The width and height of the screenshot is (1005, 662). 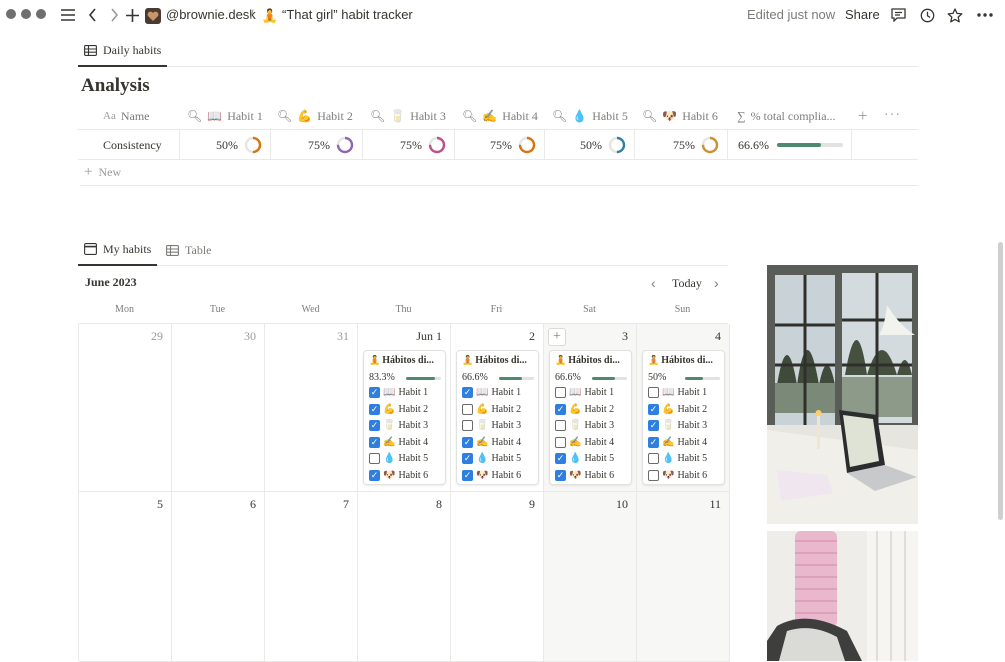 I want to click on today-button: Today, so click(x=687, y=283).